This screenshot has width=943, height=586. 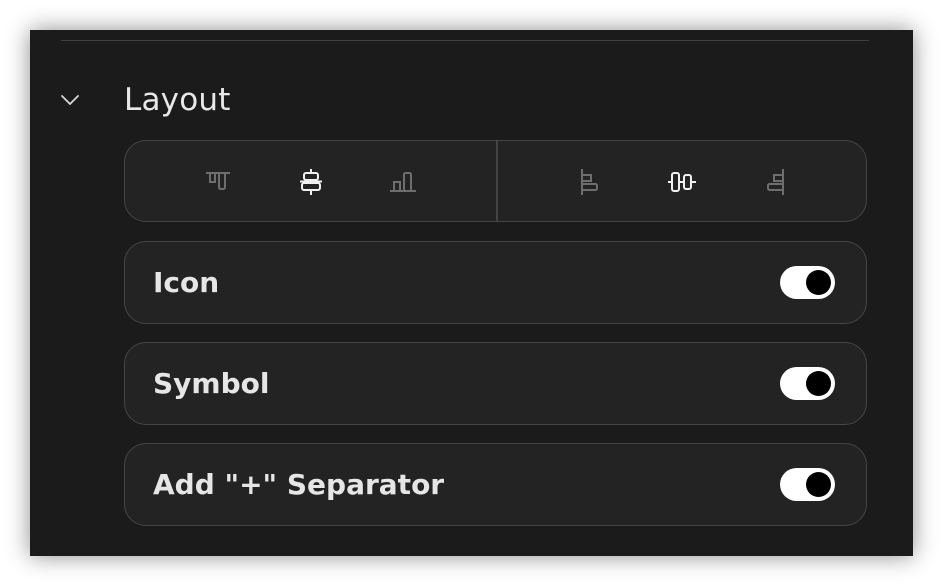 I want to click on align-bottom-icon, so click(x=403, y=182).